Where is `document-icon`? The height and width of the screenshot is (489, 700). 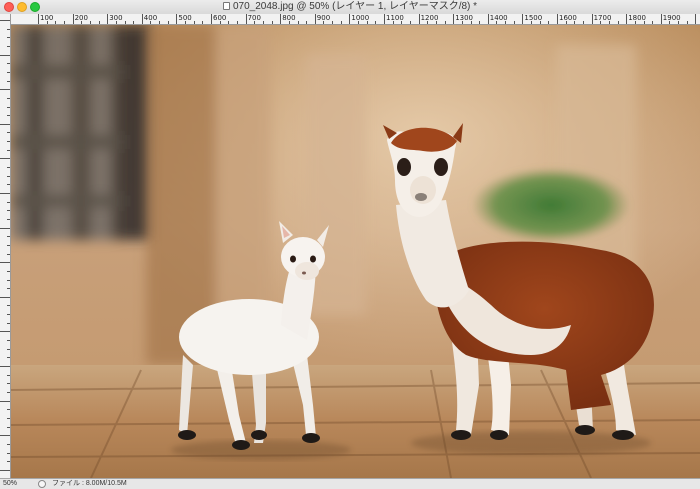
document-icon is located at coordinates (226, 6).